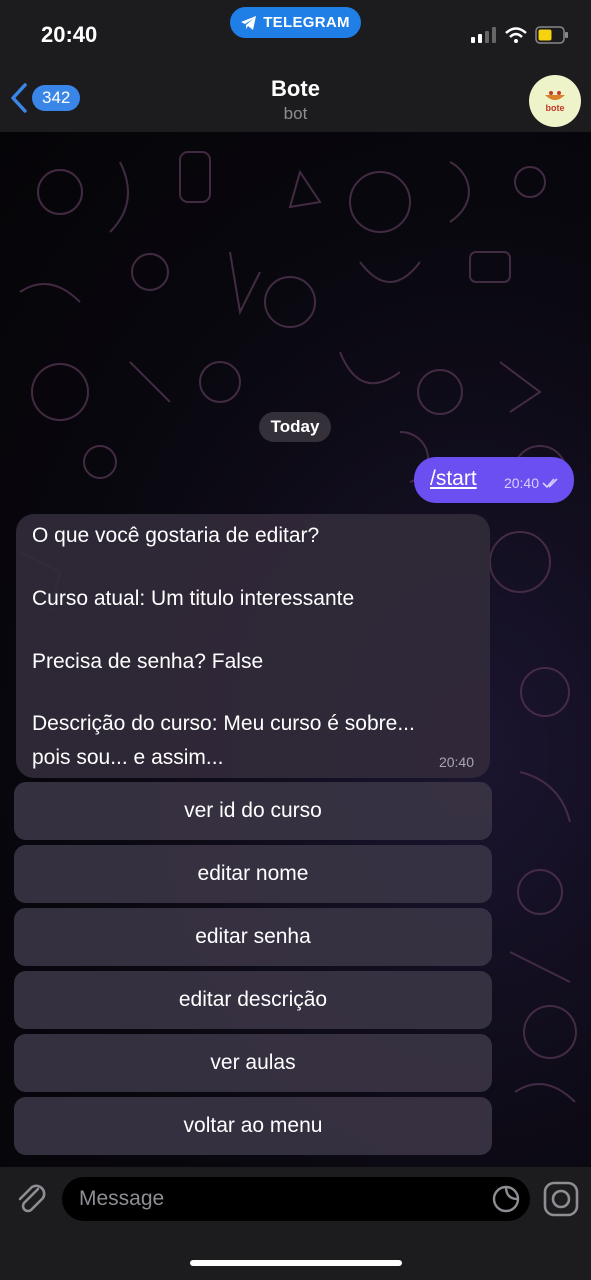  I want to click on telegram-pill-label: TELEGRAM, so click(306, 22).